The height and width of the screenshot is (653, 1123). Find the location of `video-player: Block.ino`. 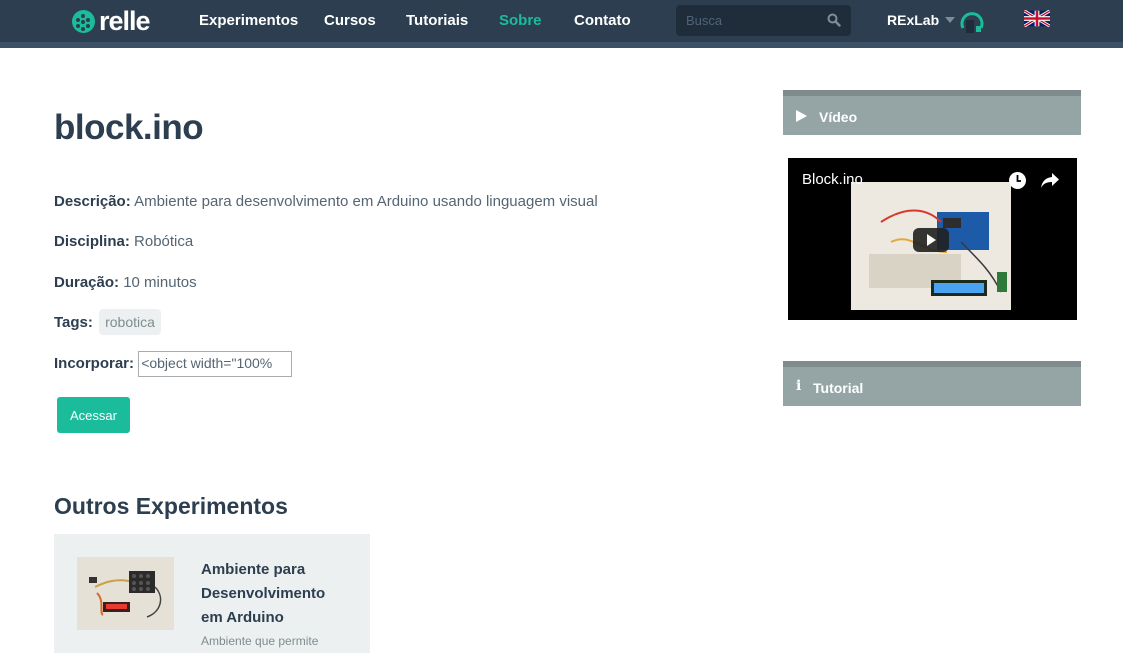

video-player: Block.ino is located at coordinates (932, 239).